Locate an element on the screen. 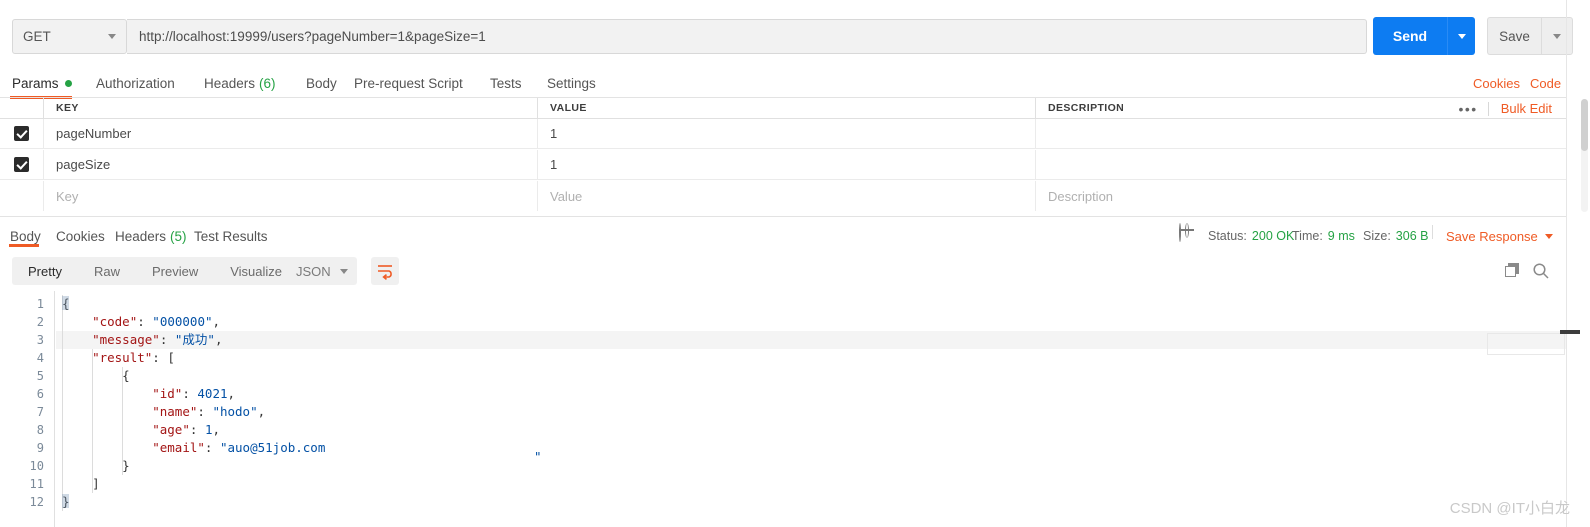 The width and height of the screenshot is (1590, 527). table-row-empty: Key Value Description is located at coordinates (783, 196).